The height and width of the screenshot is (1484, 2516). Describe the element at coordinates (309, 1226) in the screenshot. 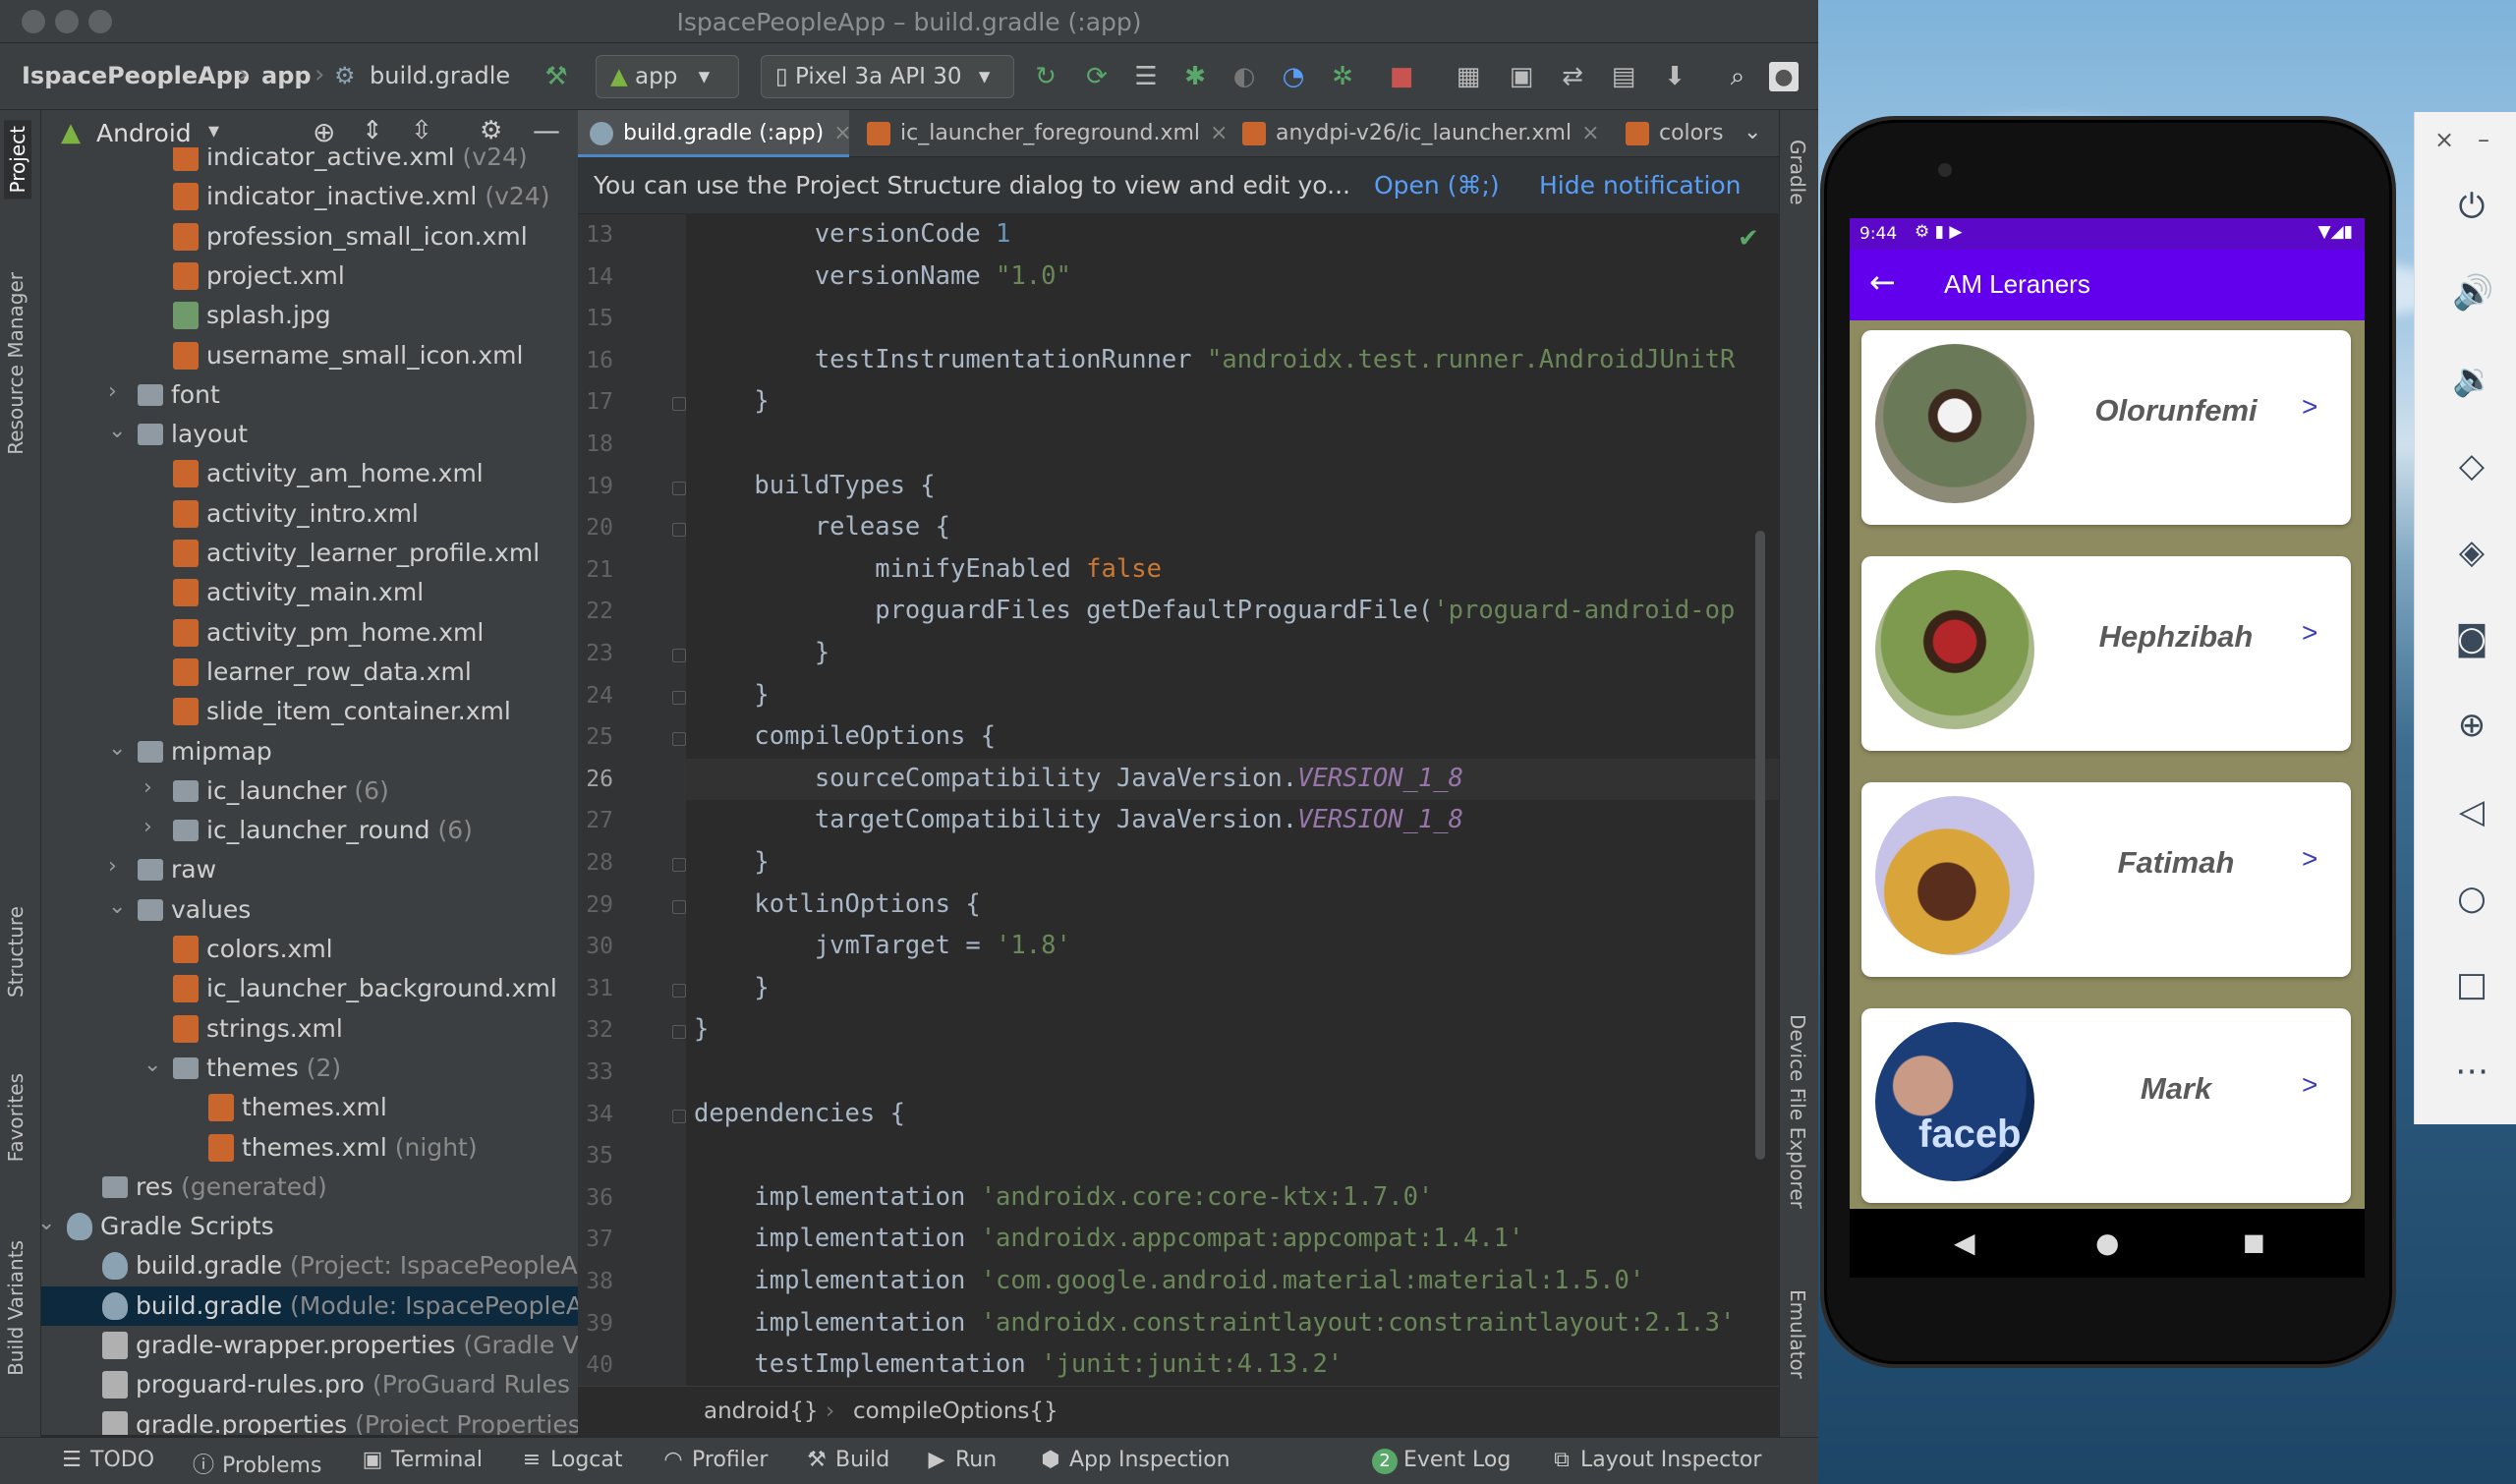

I see `tree-item: ⌄ Gradle Scripts` at that location.